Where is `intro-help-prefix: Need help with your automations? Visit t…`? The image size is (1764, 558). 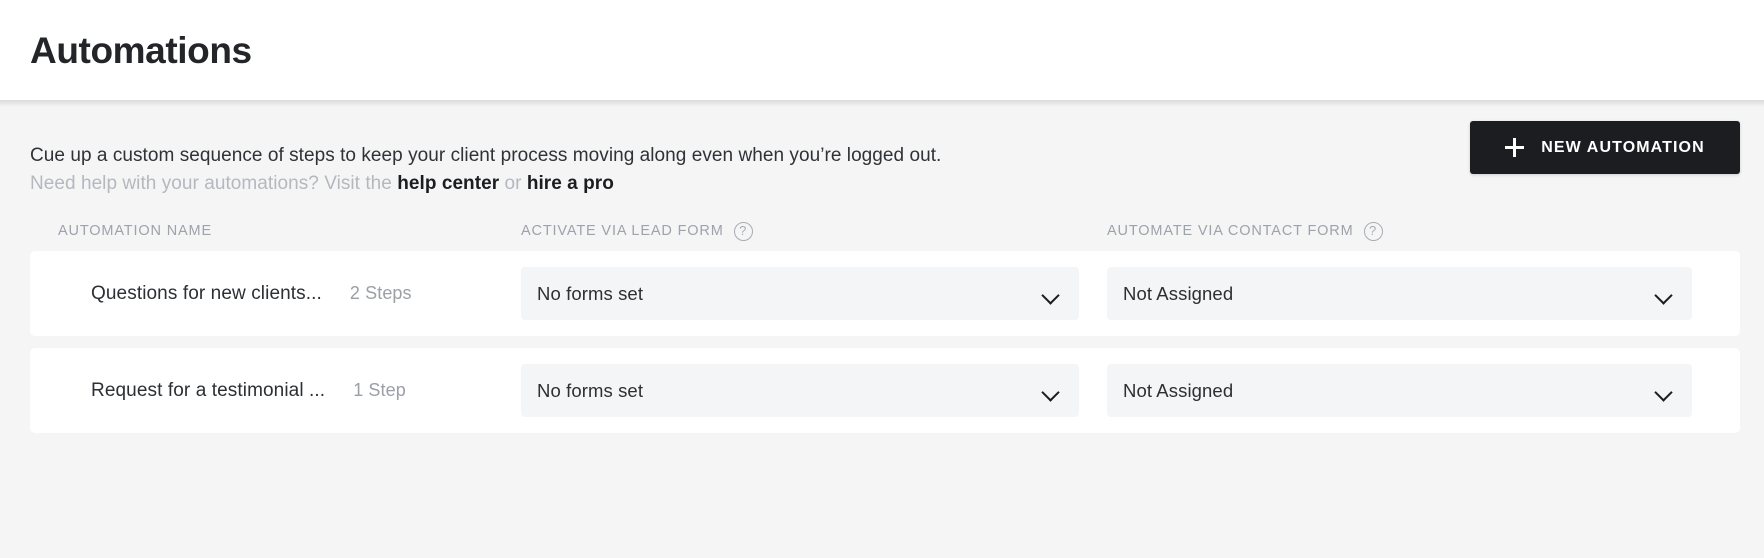
intro-help-prefix: Need help with your automations? Visit t… is located at coordinates (214, 183).